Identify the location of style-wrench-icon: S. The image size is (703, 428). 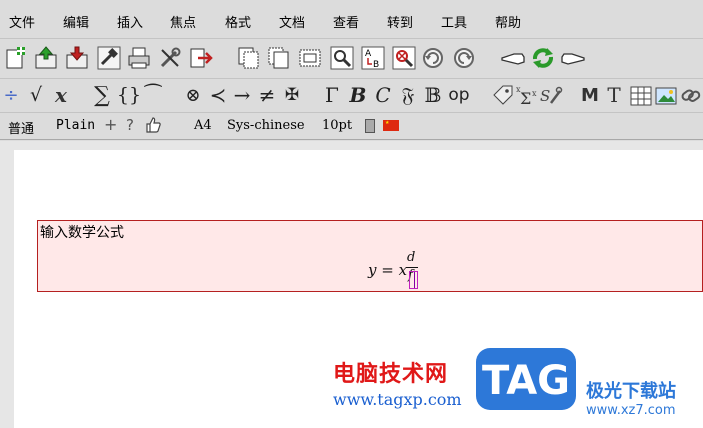
(551, 95).